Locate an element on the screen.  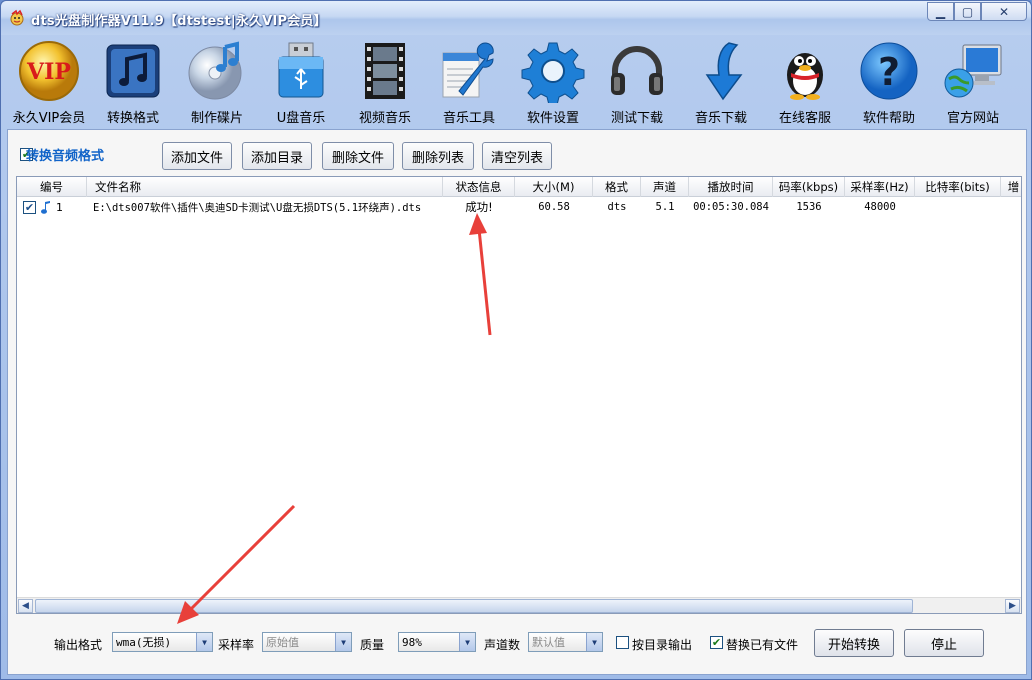
toolbar-burn-disc-button: 制作碟片 is located at coordinates (217, 81).